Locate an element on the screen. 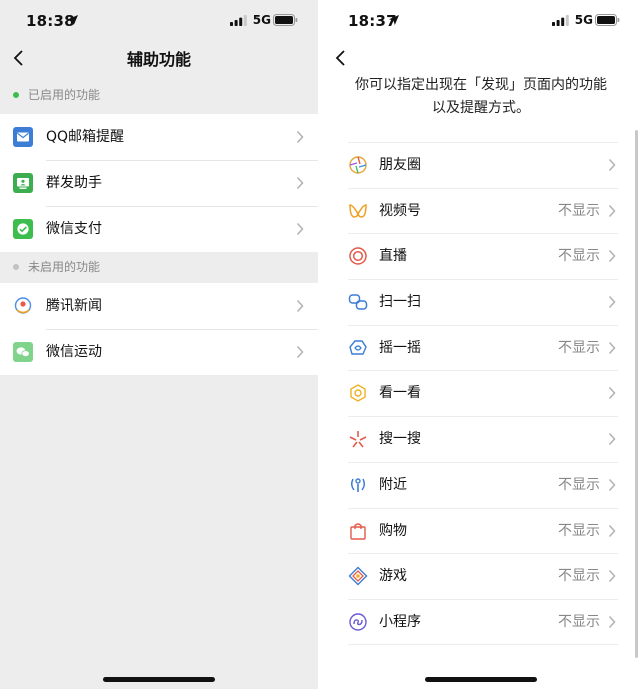  wechat-pay-icon is located at coordinates (23, 229).